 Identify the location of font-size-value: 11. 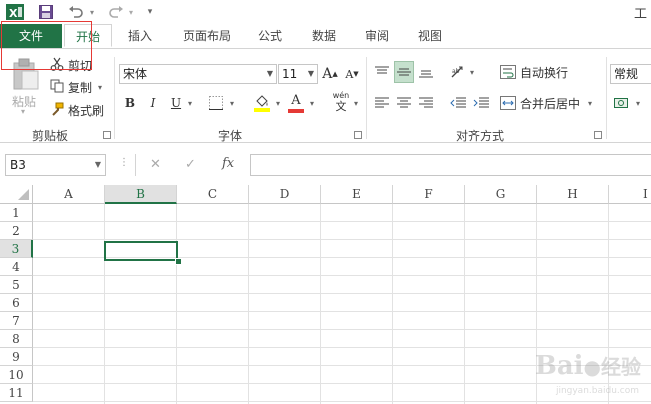
(290, 74).